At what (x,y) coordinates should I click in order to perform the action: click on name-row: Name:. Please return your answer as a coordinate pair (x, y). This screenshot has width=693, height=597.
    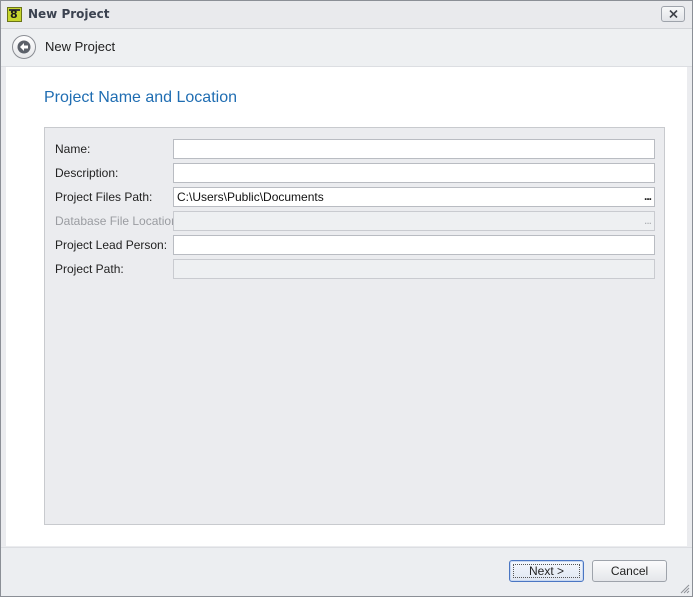
    Looking at the image, I should click on (354, 149).